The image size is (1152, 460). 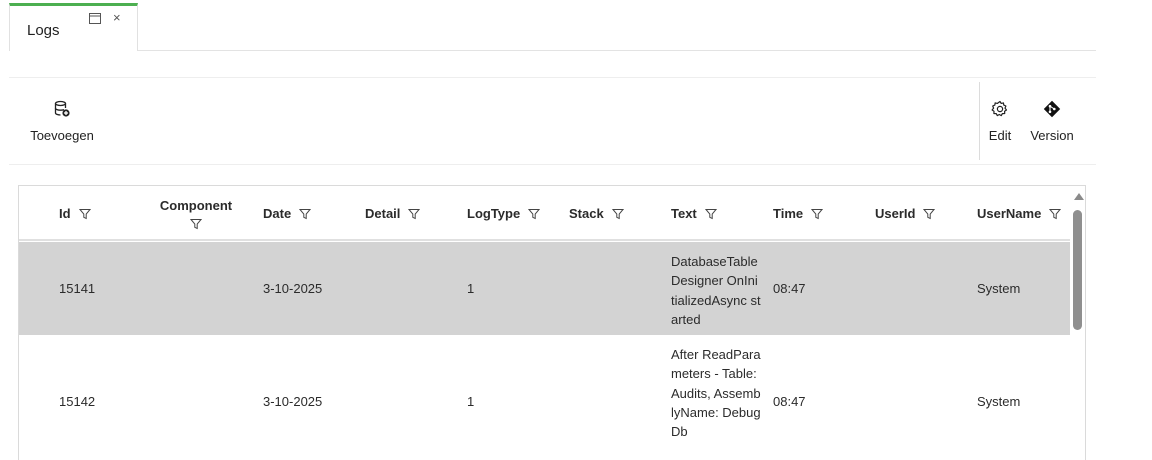 I want to click on column-header-logtype: LogType, so click(x=504, y=213).